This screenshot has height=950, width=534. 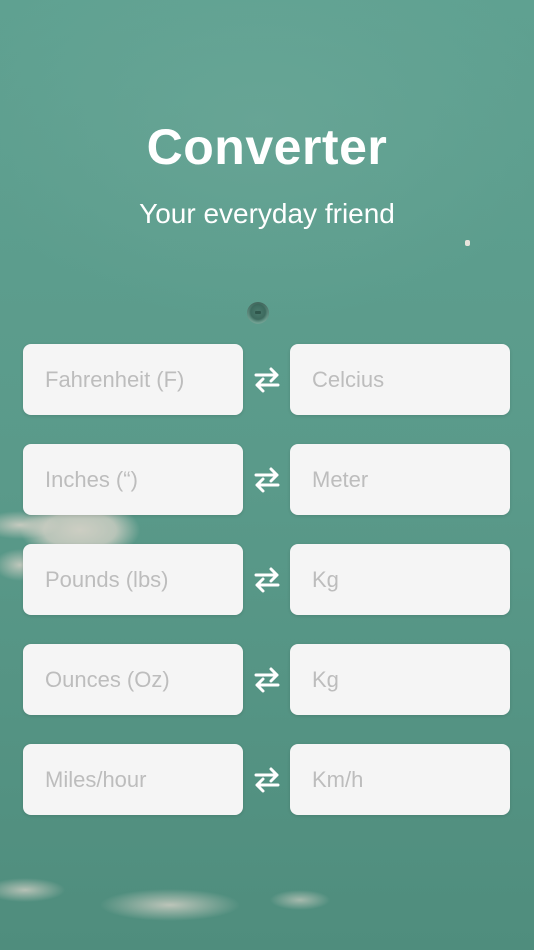 I want to click on conversion-row-temperature, so click(x=267, y=379).